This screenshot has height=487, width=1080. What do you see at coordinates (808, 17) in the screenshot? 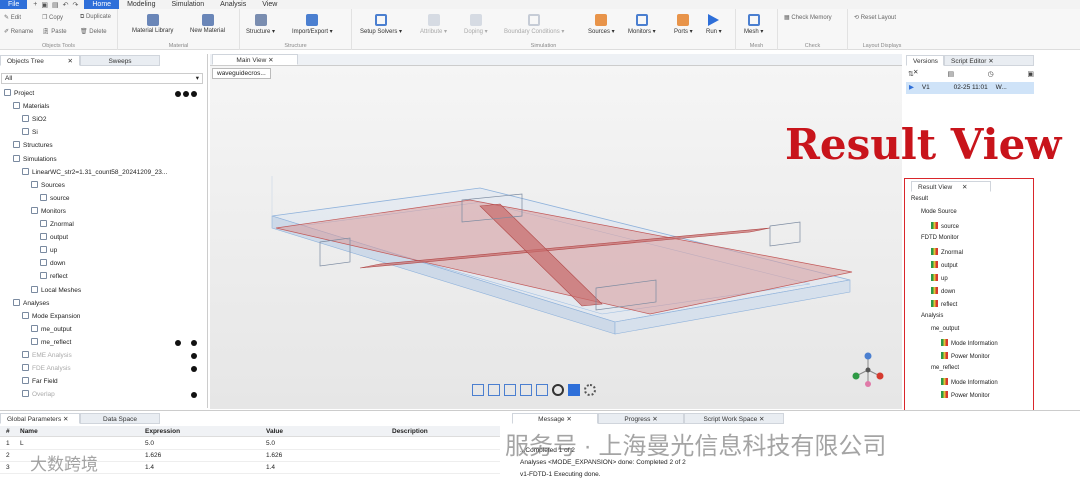
I see `check-memory-button: ▦ Check Memory` at bounding box center [808, 17].